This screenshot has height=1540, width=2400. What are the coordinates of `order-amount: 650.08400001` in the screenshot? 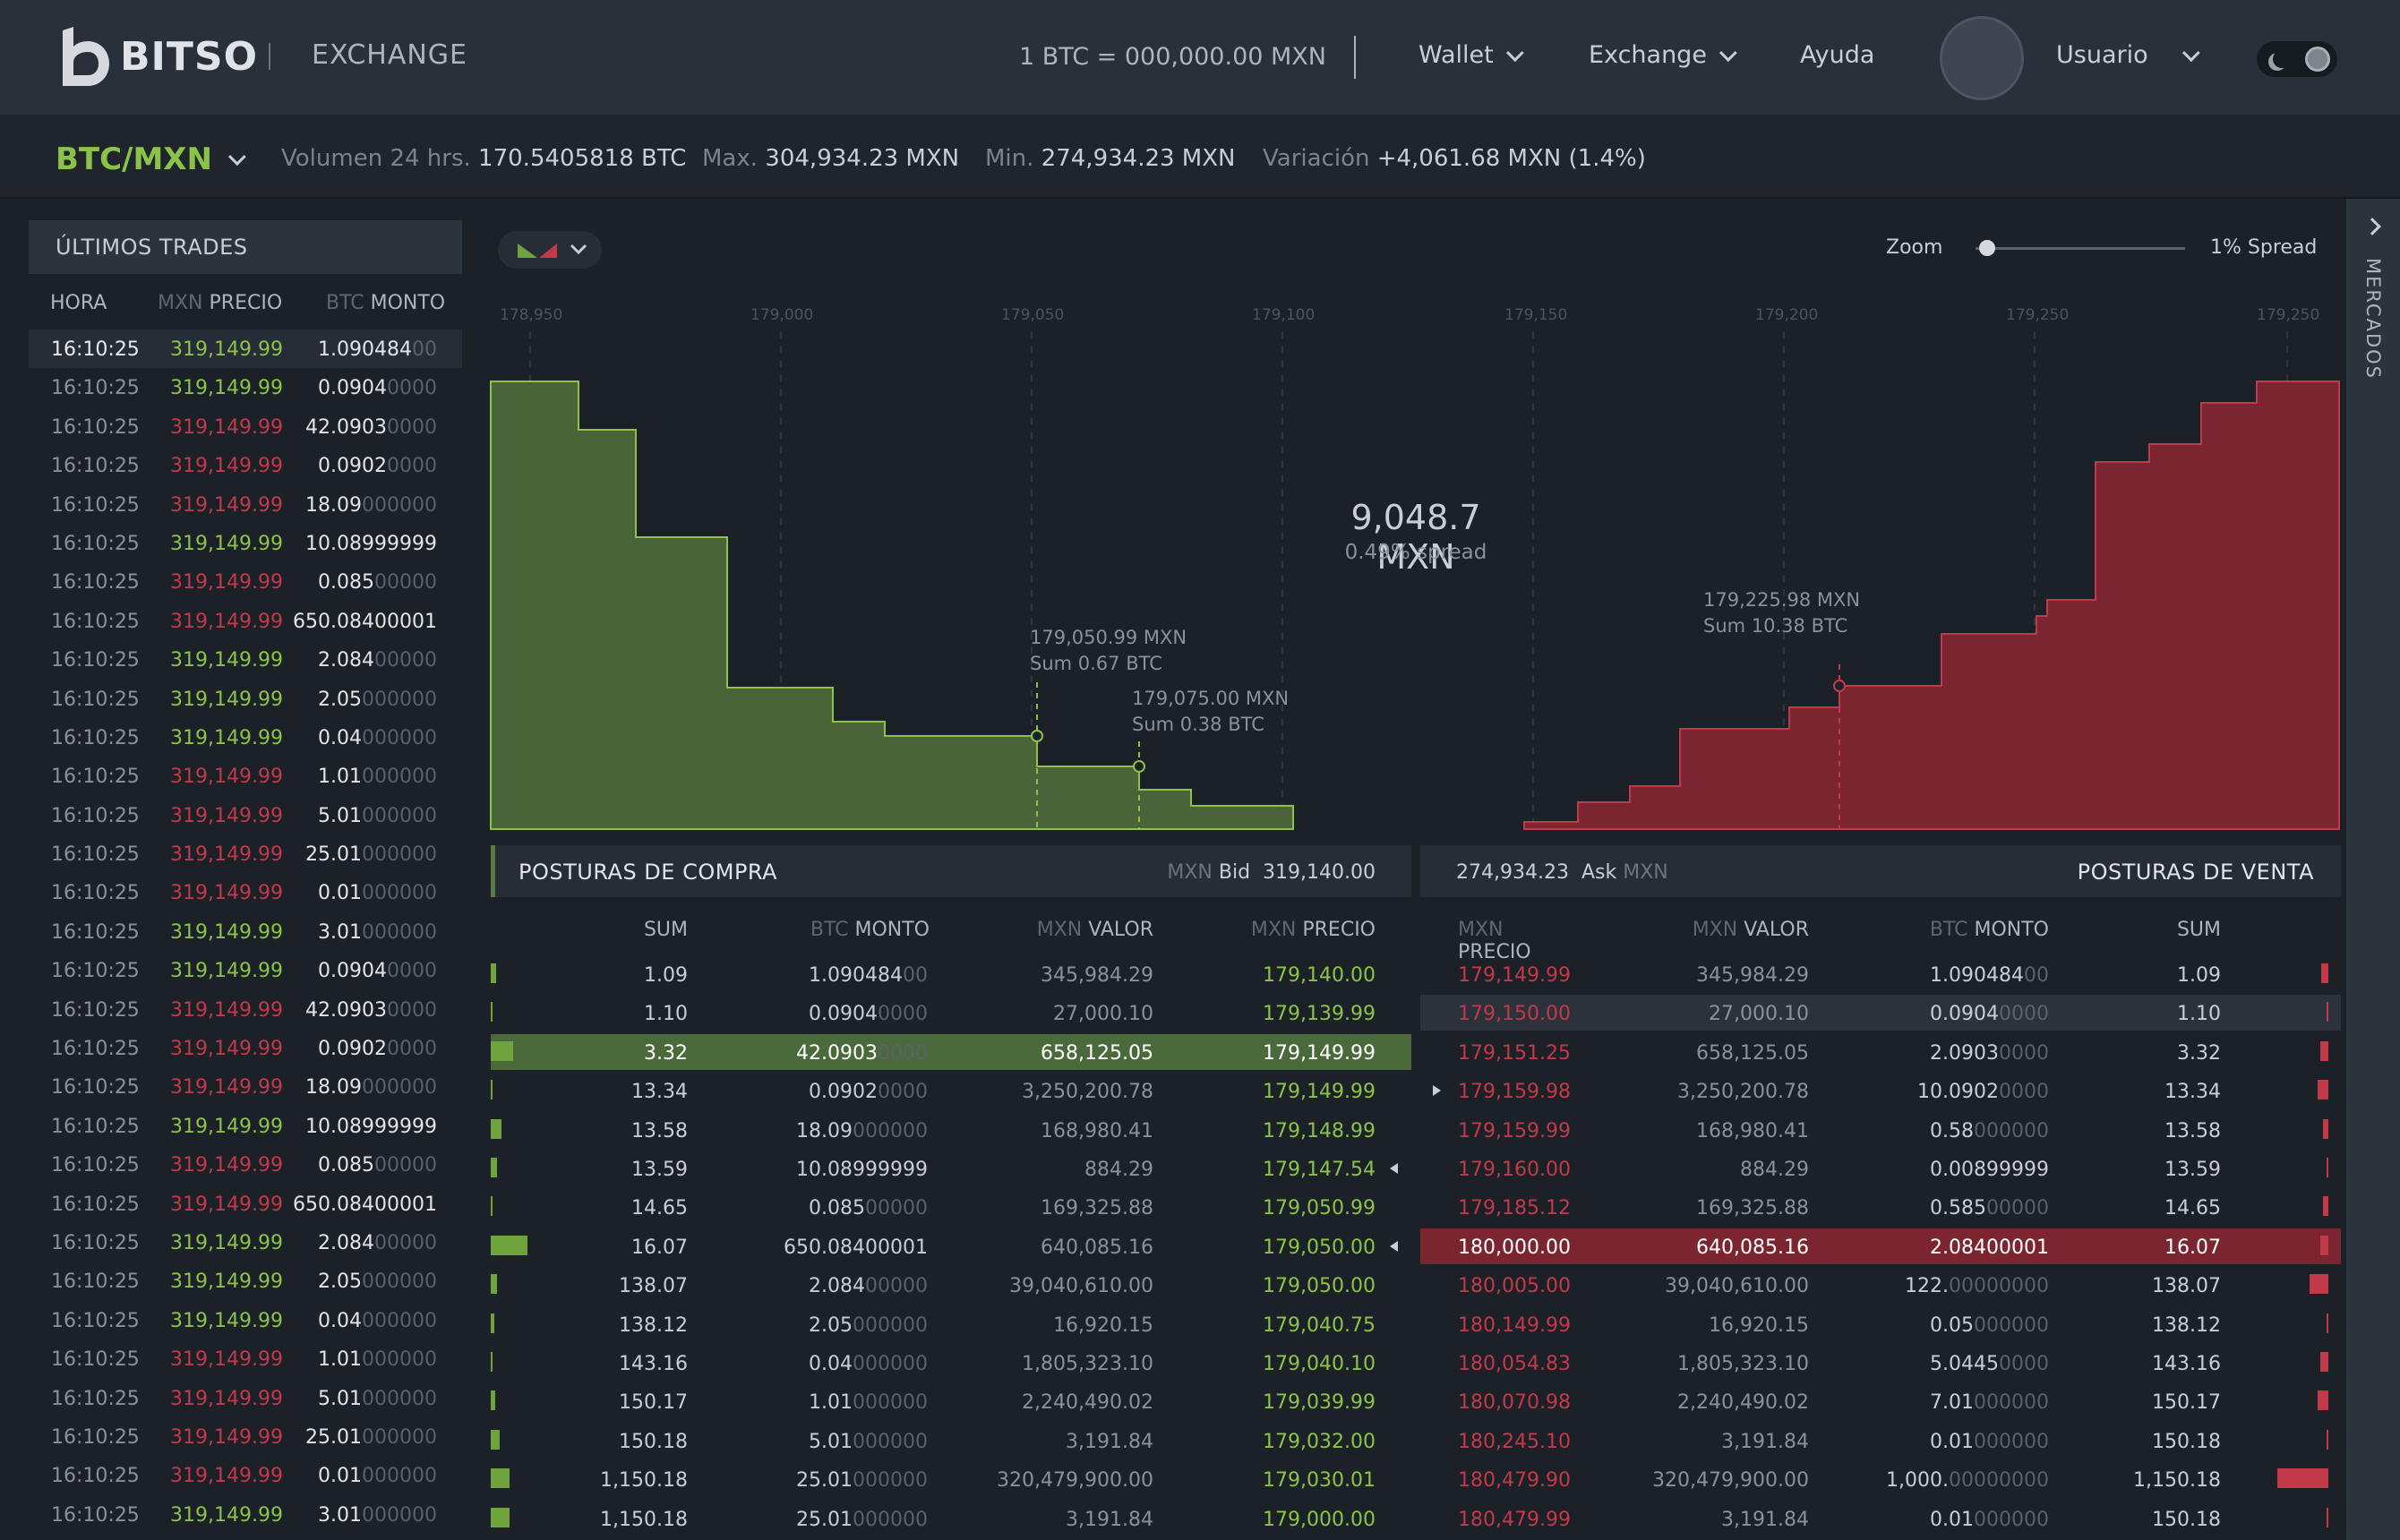 It's located at (856, 1247).